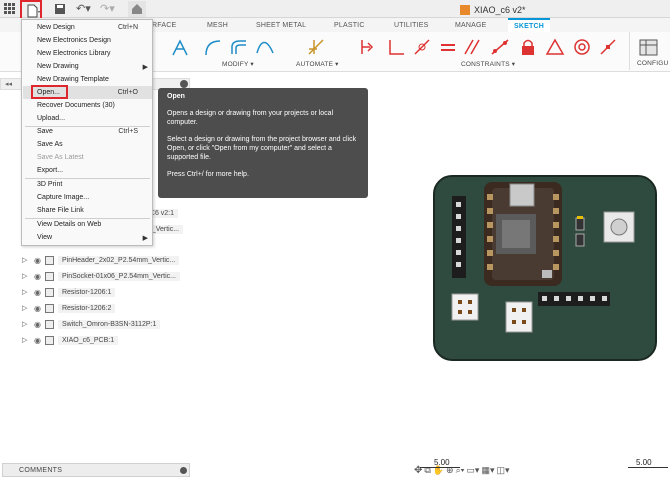 Image resolution: width=670 pixels, height=480 pixels. What do you see at coordinates (465, 9) in the screenshot?
I see `cube-icon` at bounding box center [465, 9].